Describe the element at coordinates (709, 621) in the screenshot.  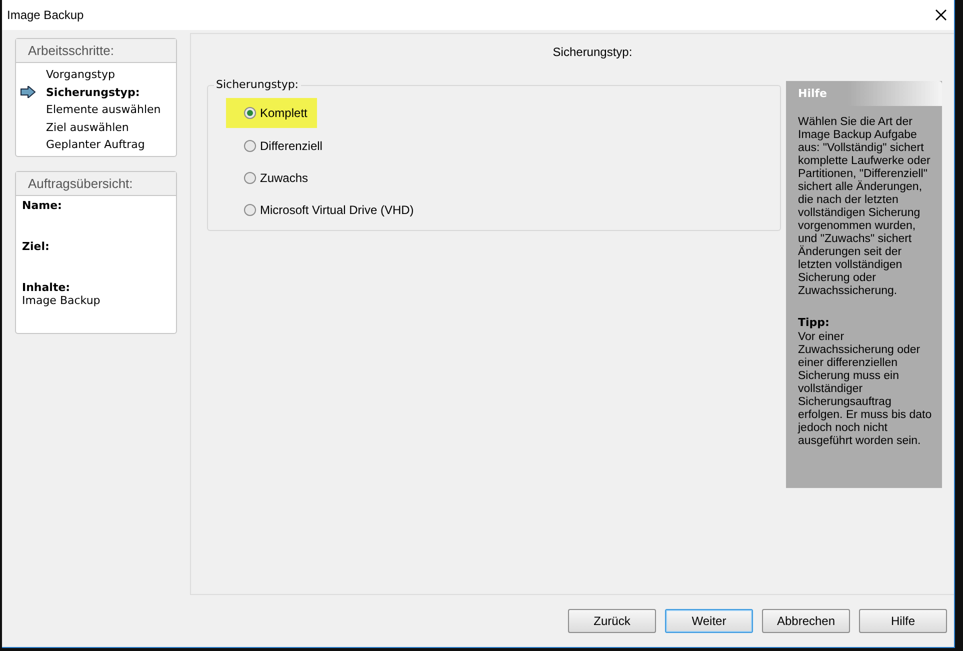
I see `dialog-button: Weiter` at that location.